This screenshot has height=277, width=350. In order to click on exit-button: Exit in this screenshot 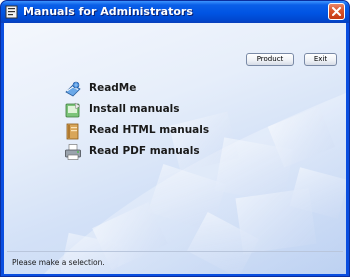, I will do `click(320, 59)`.